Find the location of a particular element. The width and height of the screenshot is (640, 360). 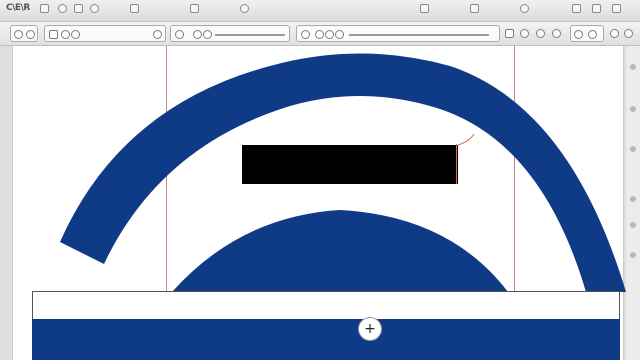

view-button-group is located at coordinates (230, 33).